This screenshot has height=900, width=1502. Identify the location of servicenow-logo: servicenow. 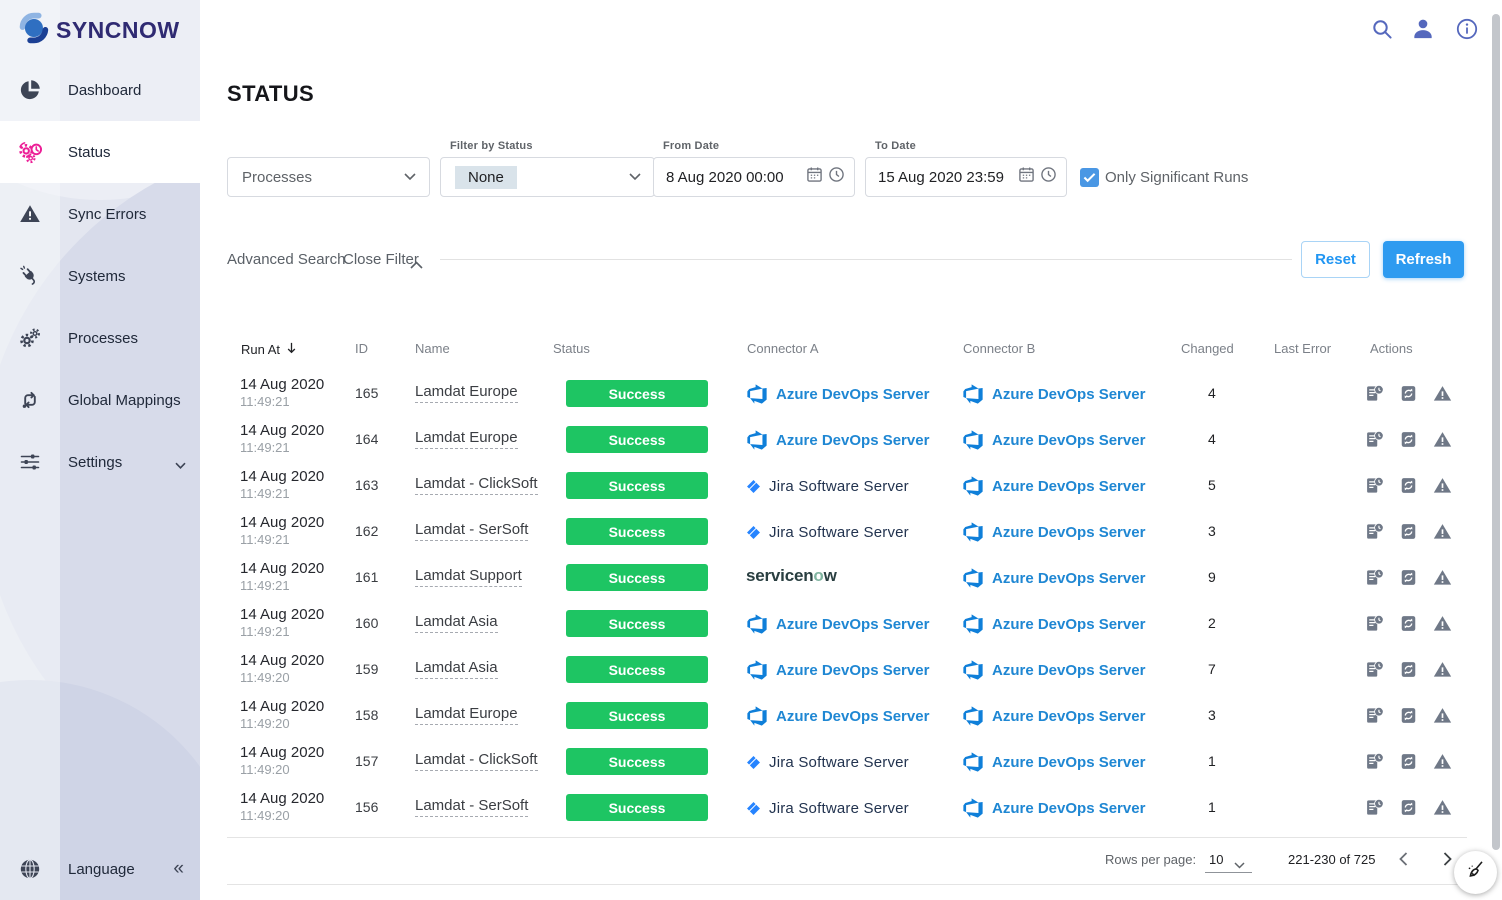
(791, 575).